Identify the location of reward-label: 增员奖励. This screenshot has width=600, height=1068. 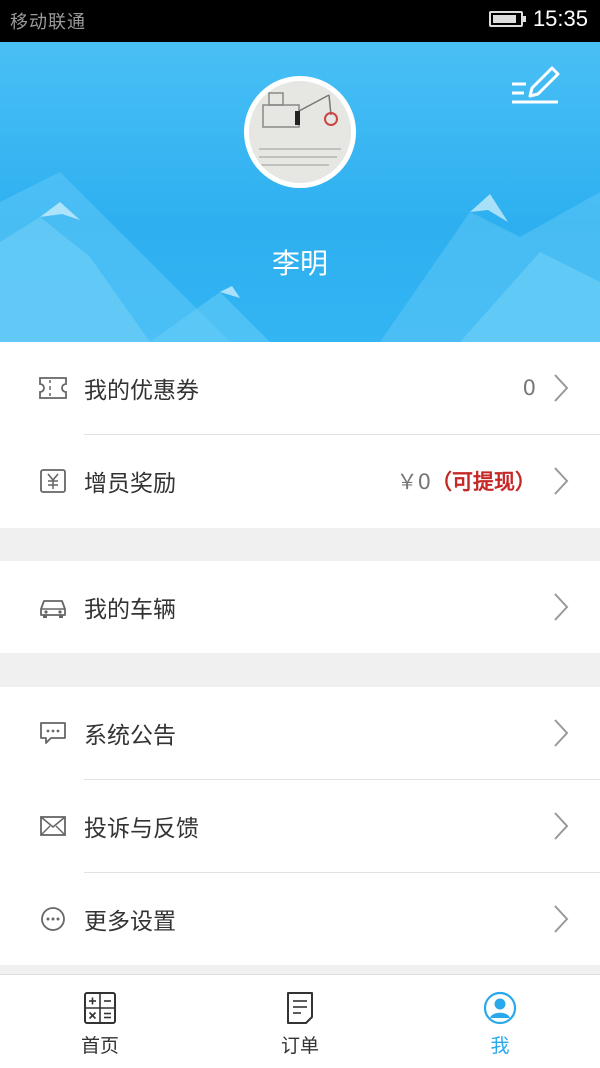
(130, 484).